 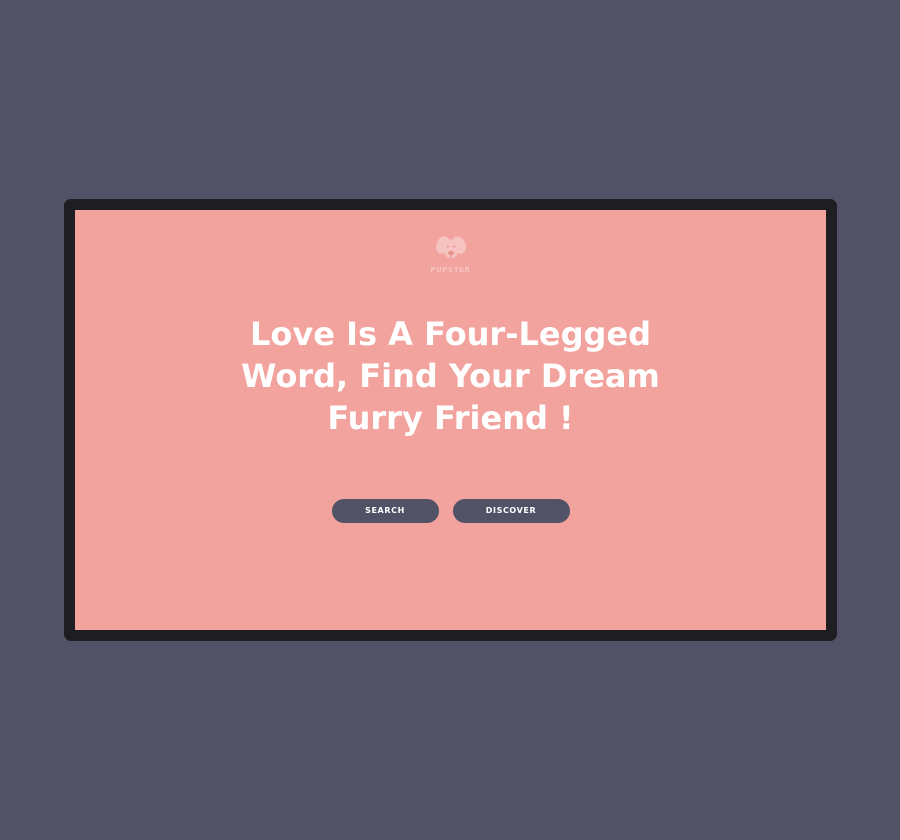 What do you see at coordinates (450, 511) in the screenshot?
I see `hero-actions: SEARCH DISCOVER` at bounding box center [450, 511].